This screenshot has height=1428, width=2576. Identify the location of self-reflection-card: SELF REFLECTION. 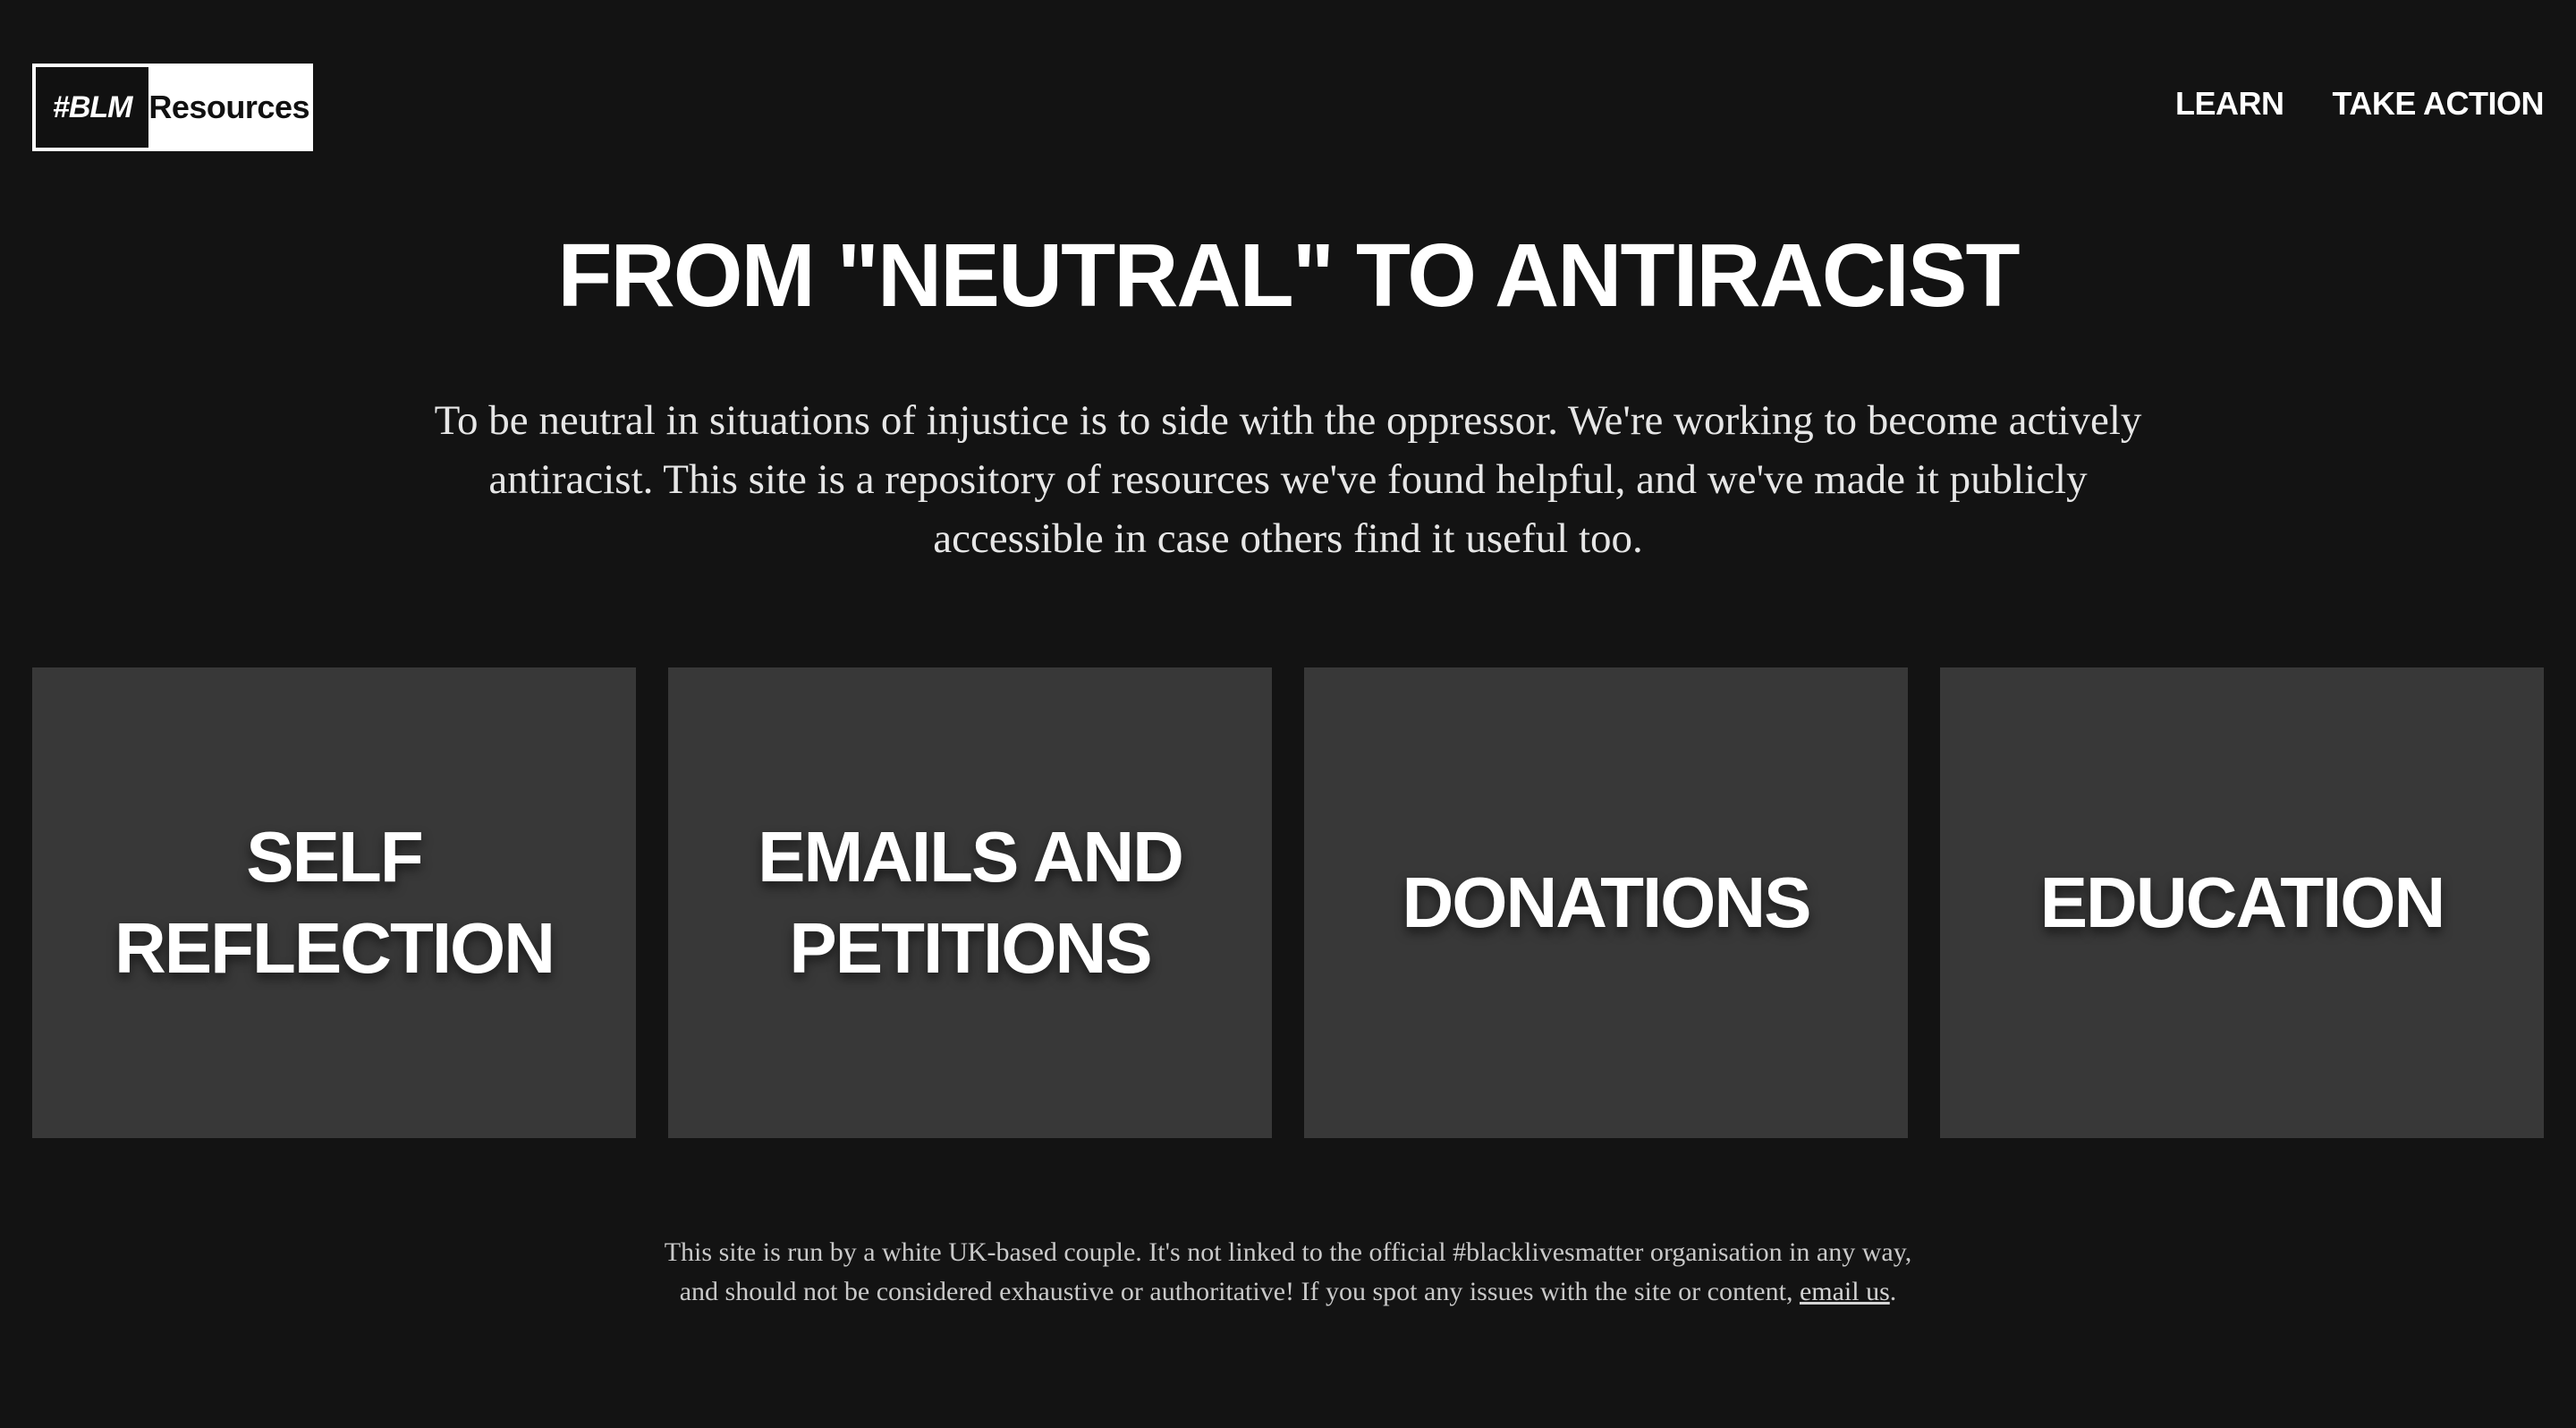
(334, 903).